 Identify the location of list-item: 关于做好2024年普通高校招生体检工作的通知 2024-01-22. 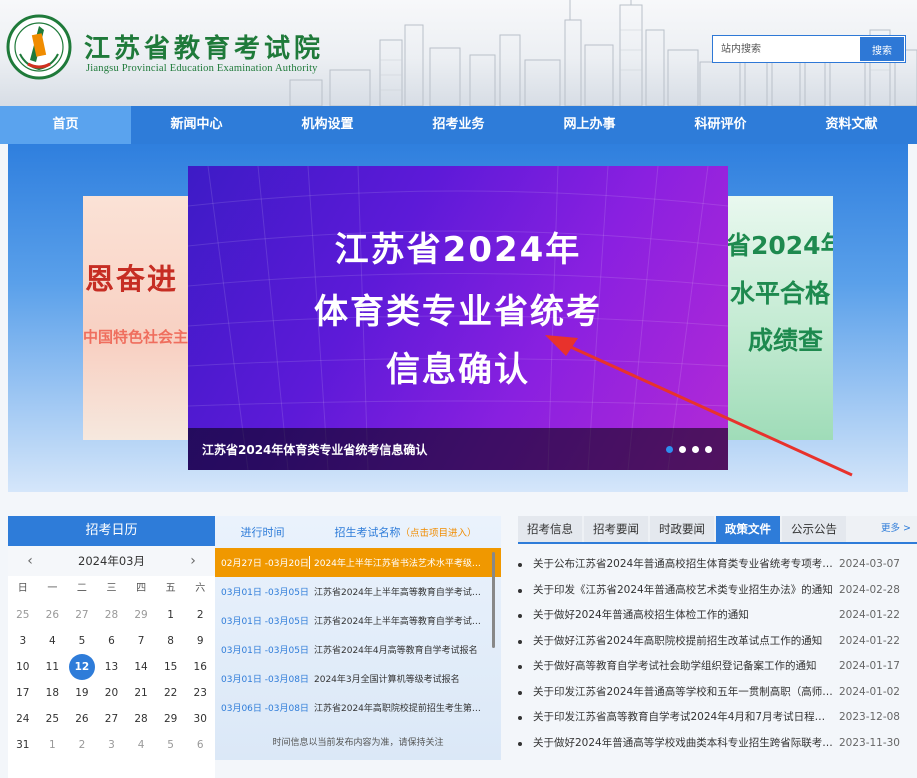
(717, 616).